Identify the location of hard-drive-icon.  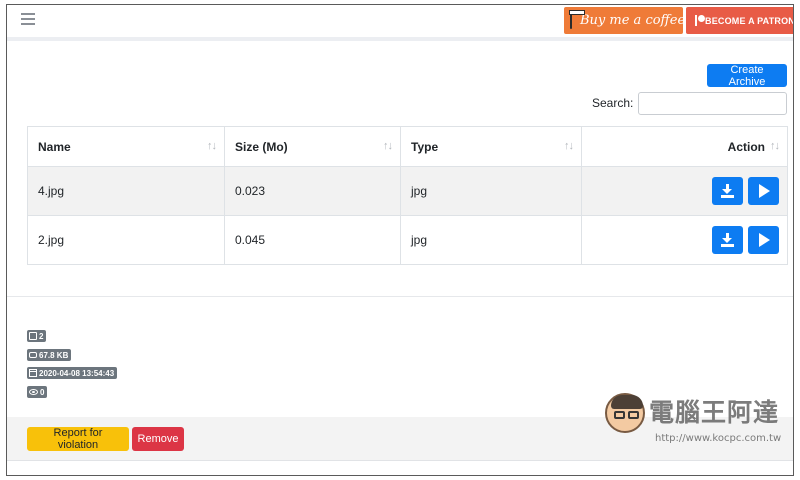
(33, 355).